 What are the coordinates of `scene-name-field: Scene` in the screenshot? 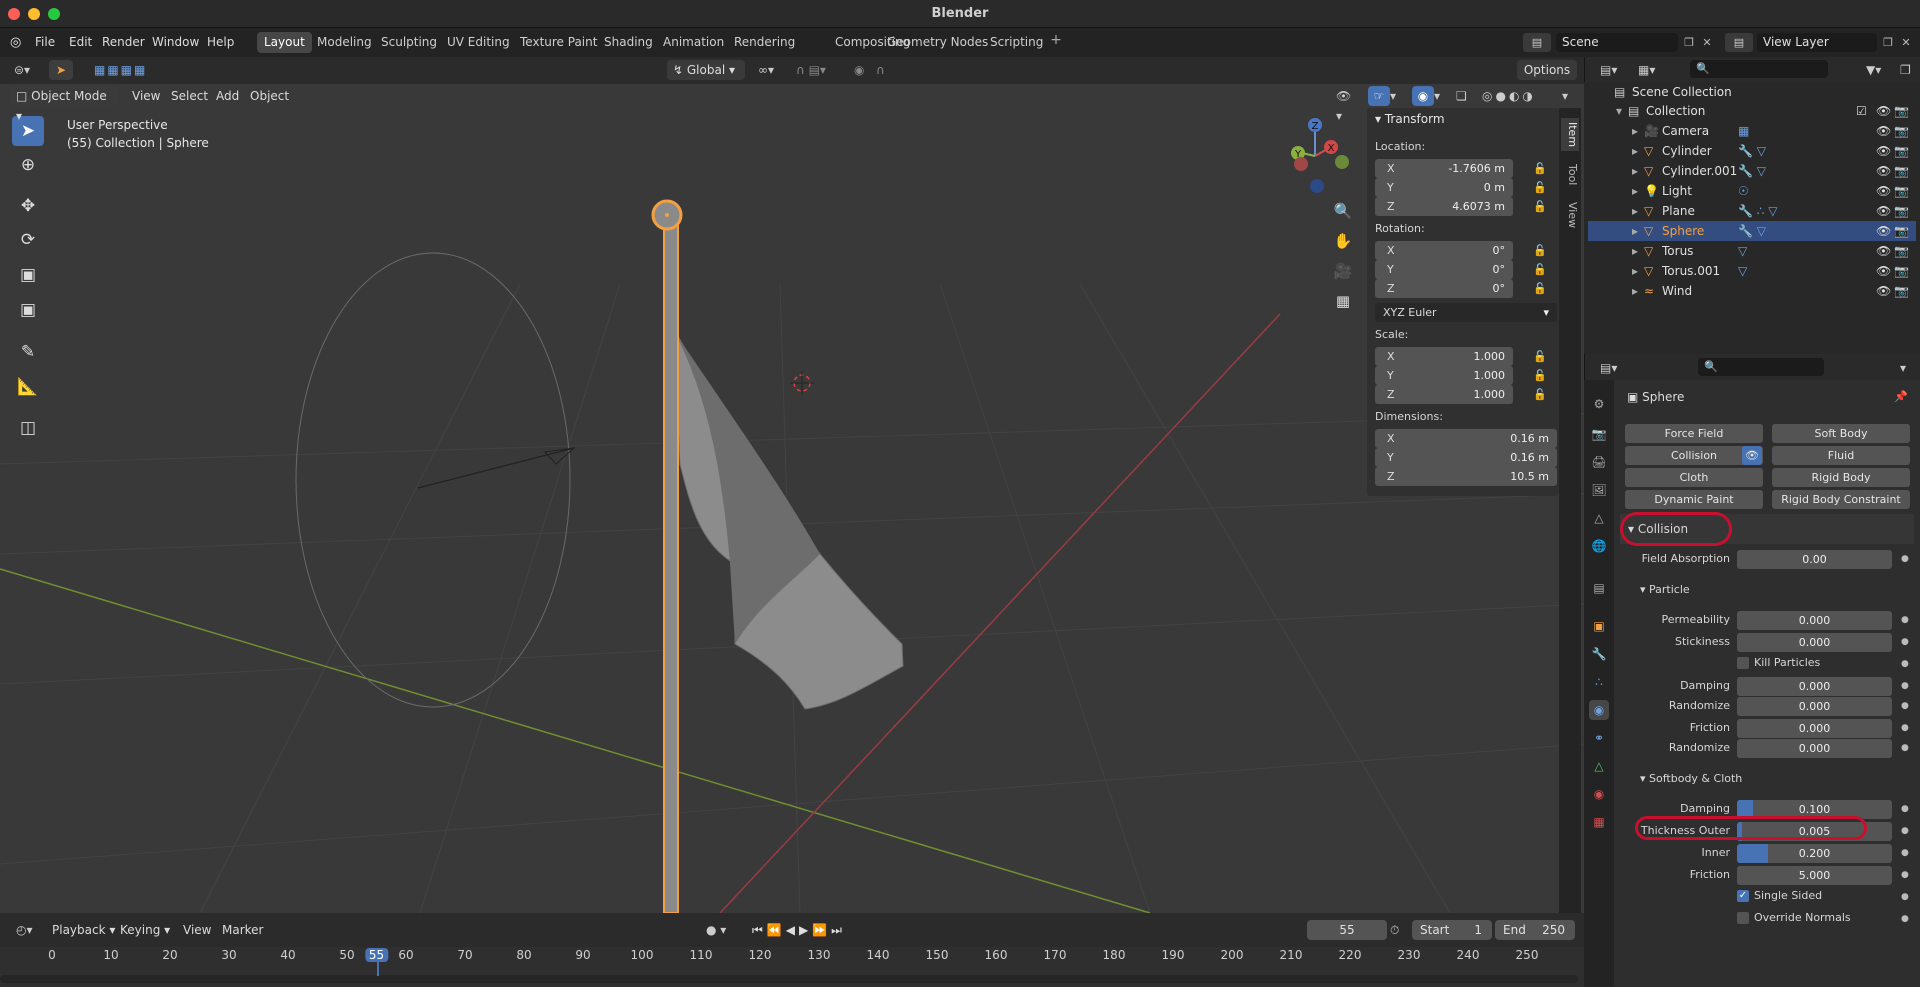 It's located at (1617, 42).